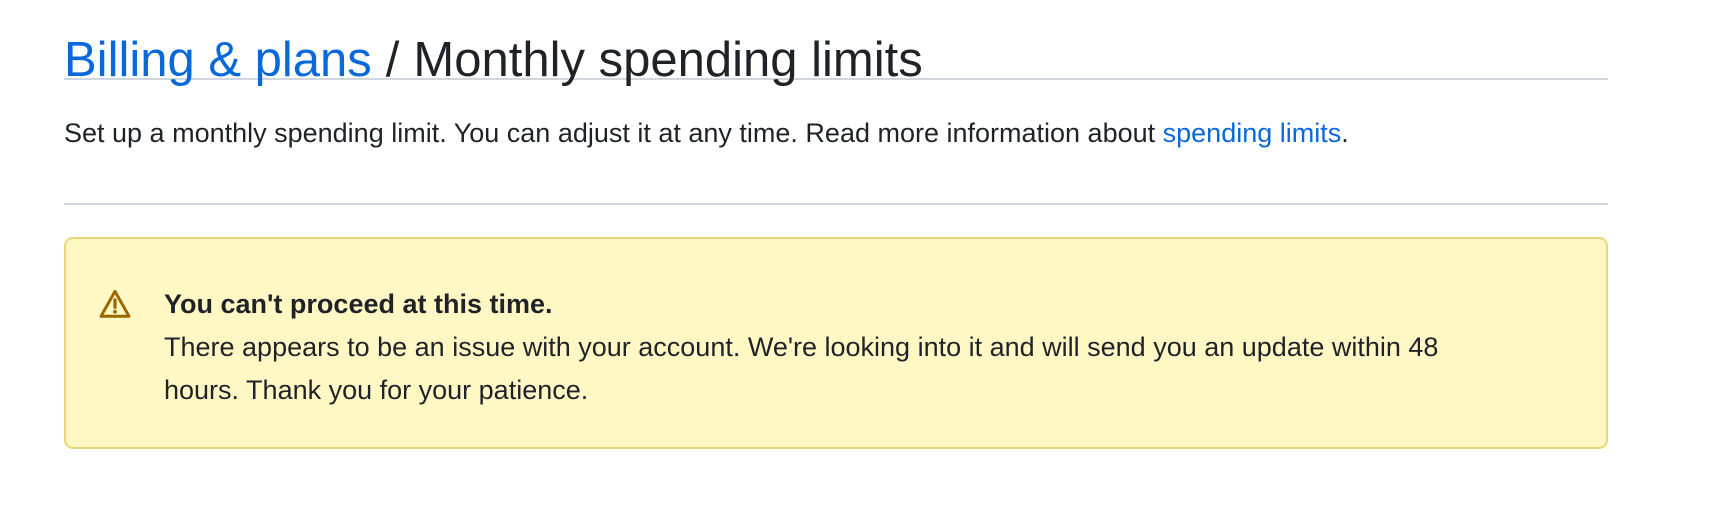 Image resolution: width=1716 pixels, height=514 pixels. Describe the element at coordinates (358, 304) in the screenshot. I see `warning-title: You can't proceed at this time.` at that location.